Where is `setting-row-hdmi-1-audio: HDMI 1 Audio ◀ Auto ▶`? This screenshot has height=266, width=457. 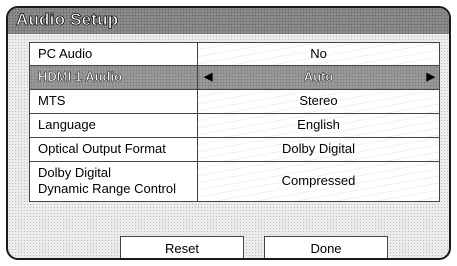
setting-row-hdmi-1-audio: HDMI 1 Audio ◀ Auto ▶ is located at coordinates (234, 78).